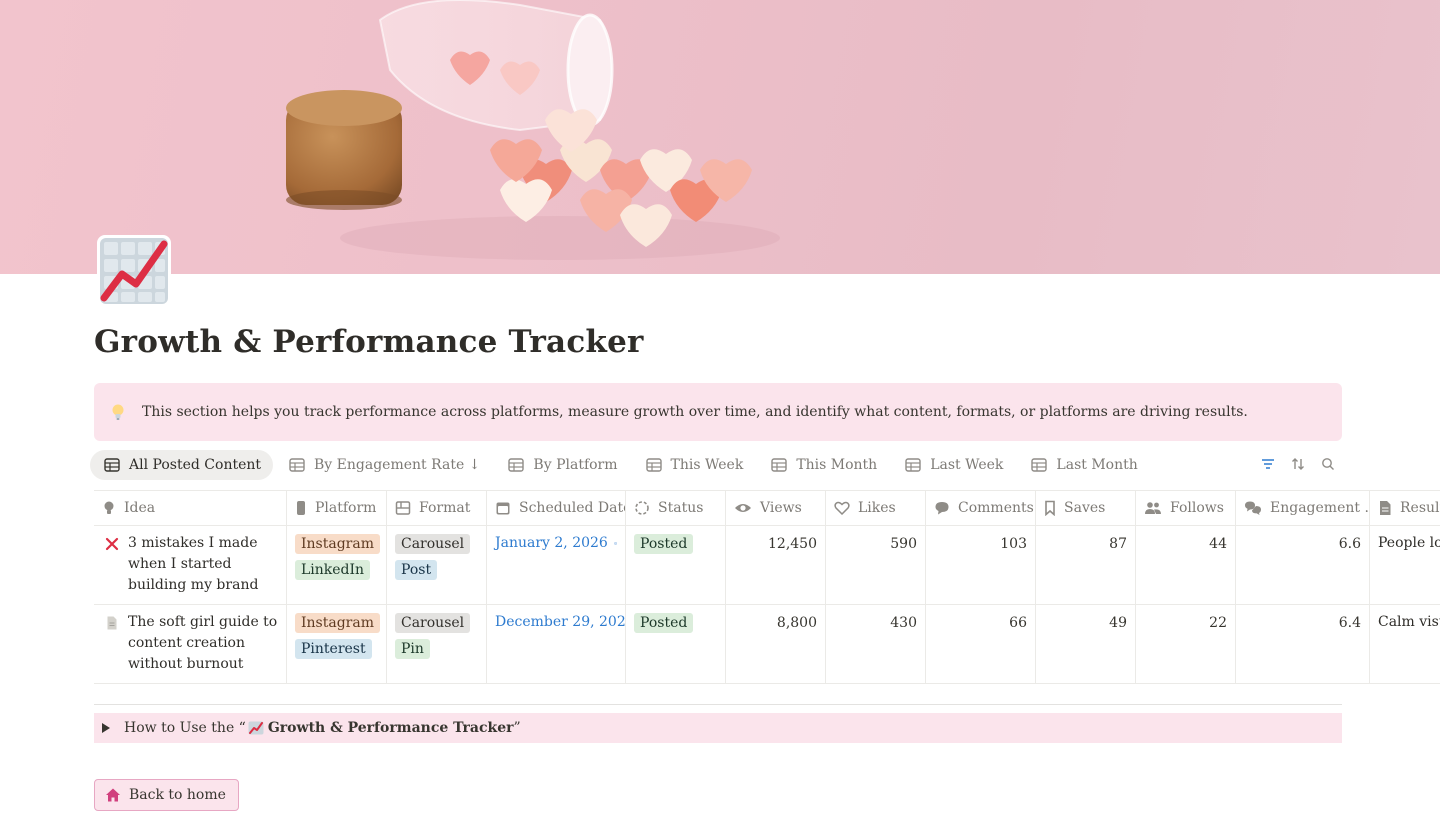 The width and height of the screenshot is (1440, 822). What do you see at coordinates (776, 644) in the screenshot?
I see `cell-views: 8,800` at bounding box center [776, 644].